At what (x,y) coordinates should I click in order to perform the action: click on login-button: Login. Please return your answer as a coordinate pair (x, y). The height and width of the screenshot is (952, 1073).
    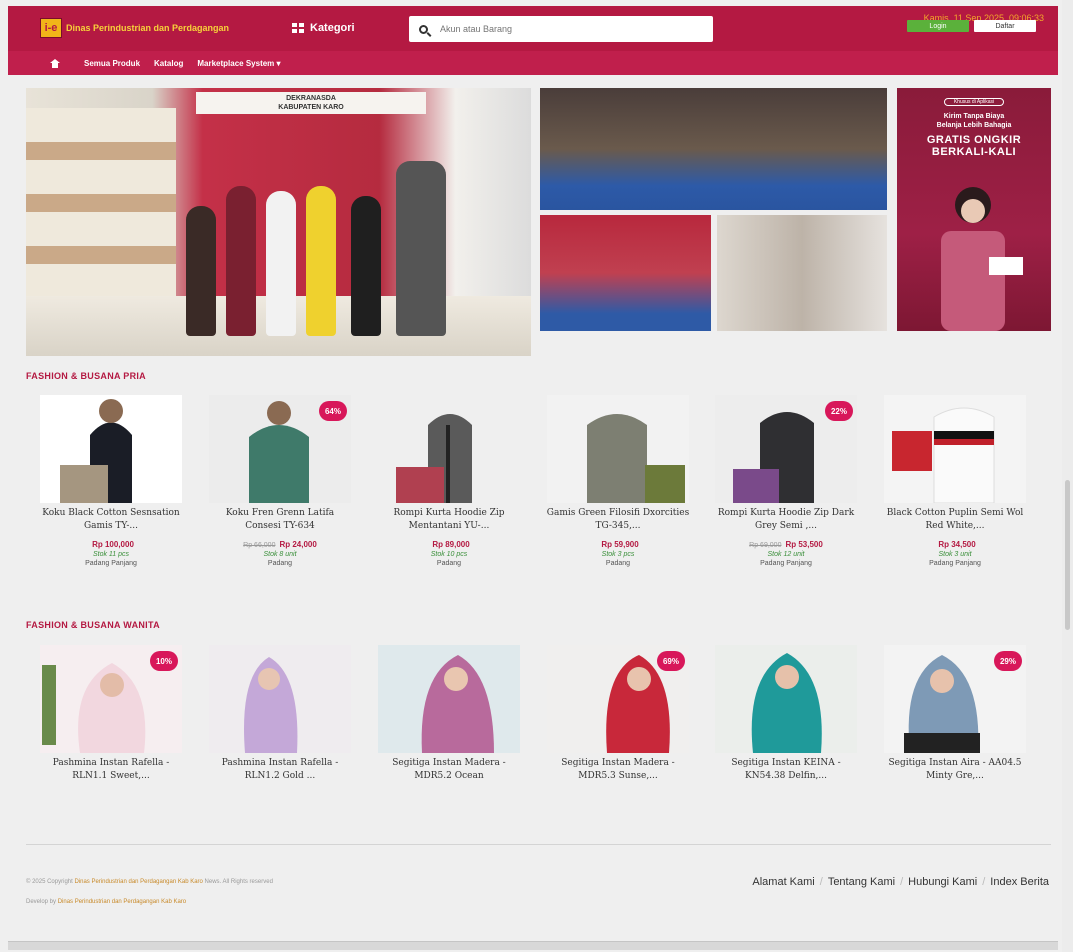
    Looking at the image, I should click on (938, 26).